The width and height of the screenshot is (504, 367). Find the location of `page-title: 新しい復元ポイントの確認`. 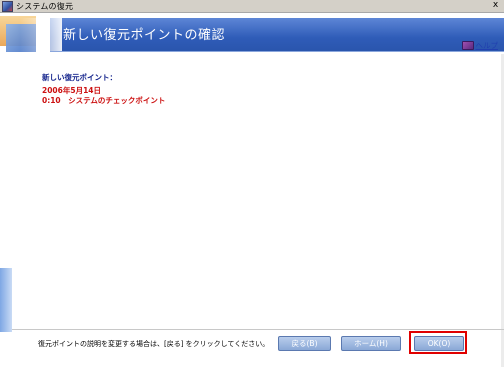

page-title: 新しい復元ポイントの確認 is located at coordinates (144, 35).